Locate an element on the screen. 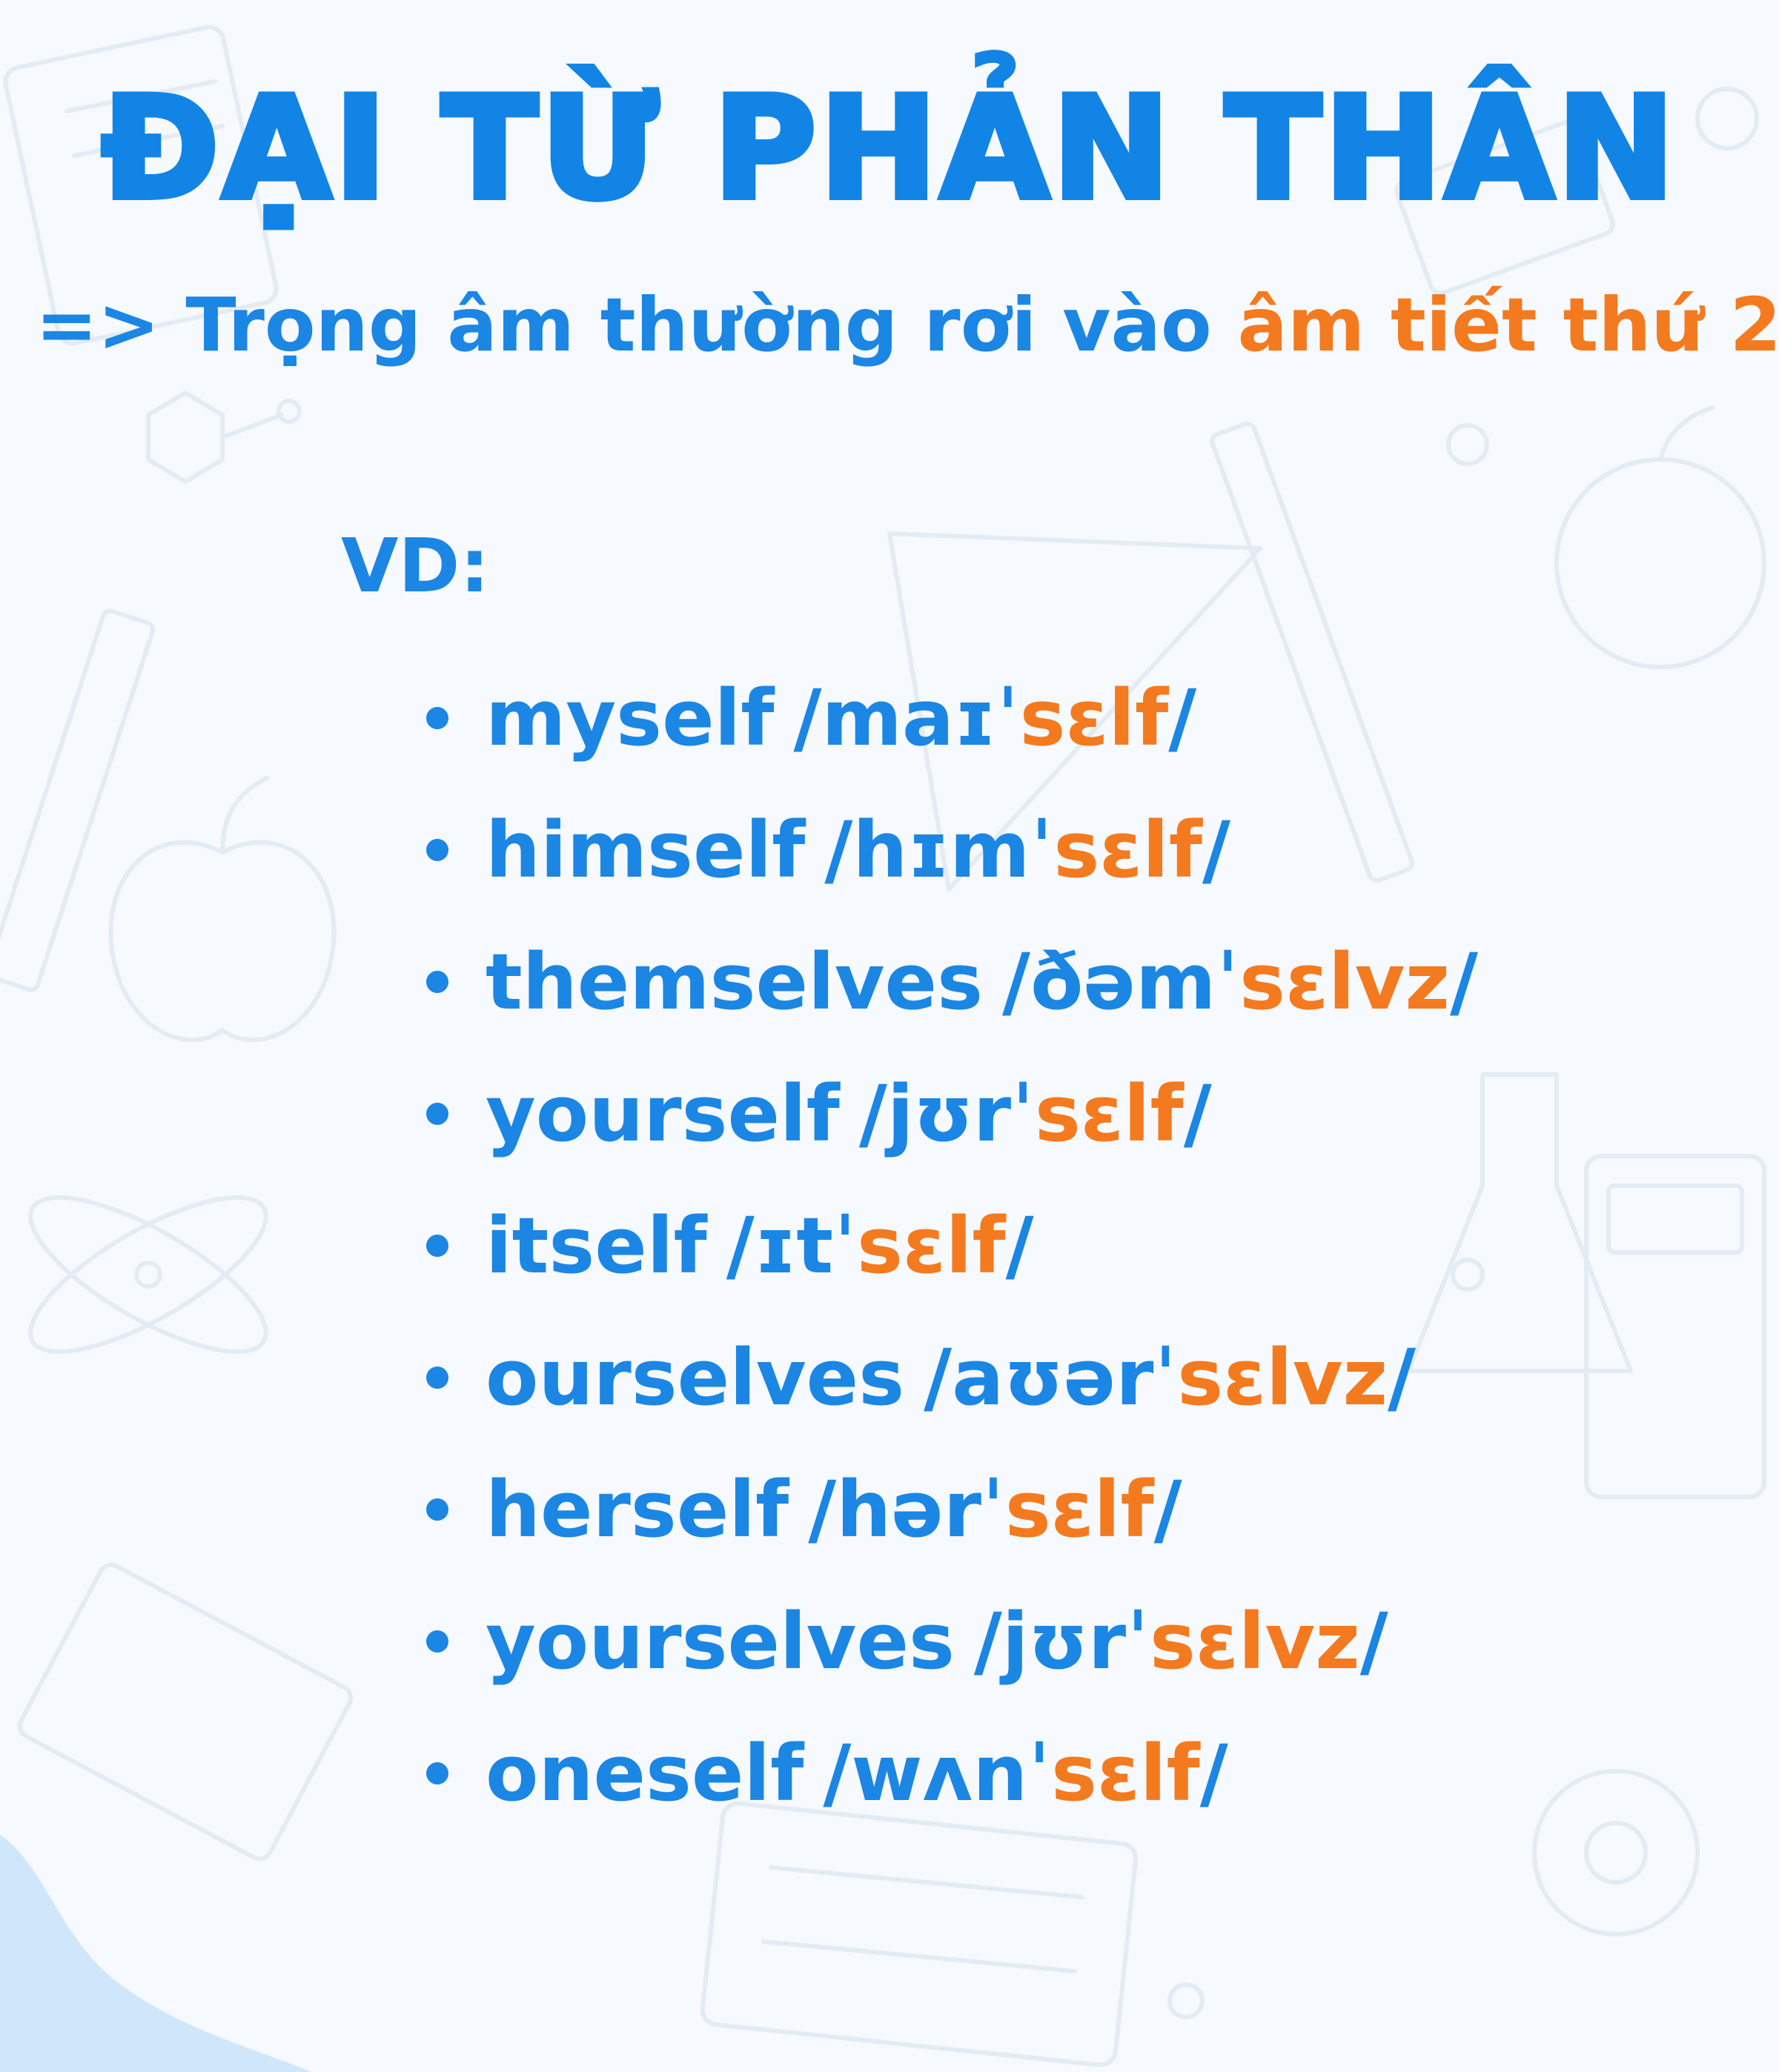 The width and height of the screenshot is (1779, 2072). rule-highlight: âm tiết thứ 2 is located at coordinates (1508, 325).